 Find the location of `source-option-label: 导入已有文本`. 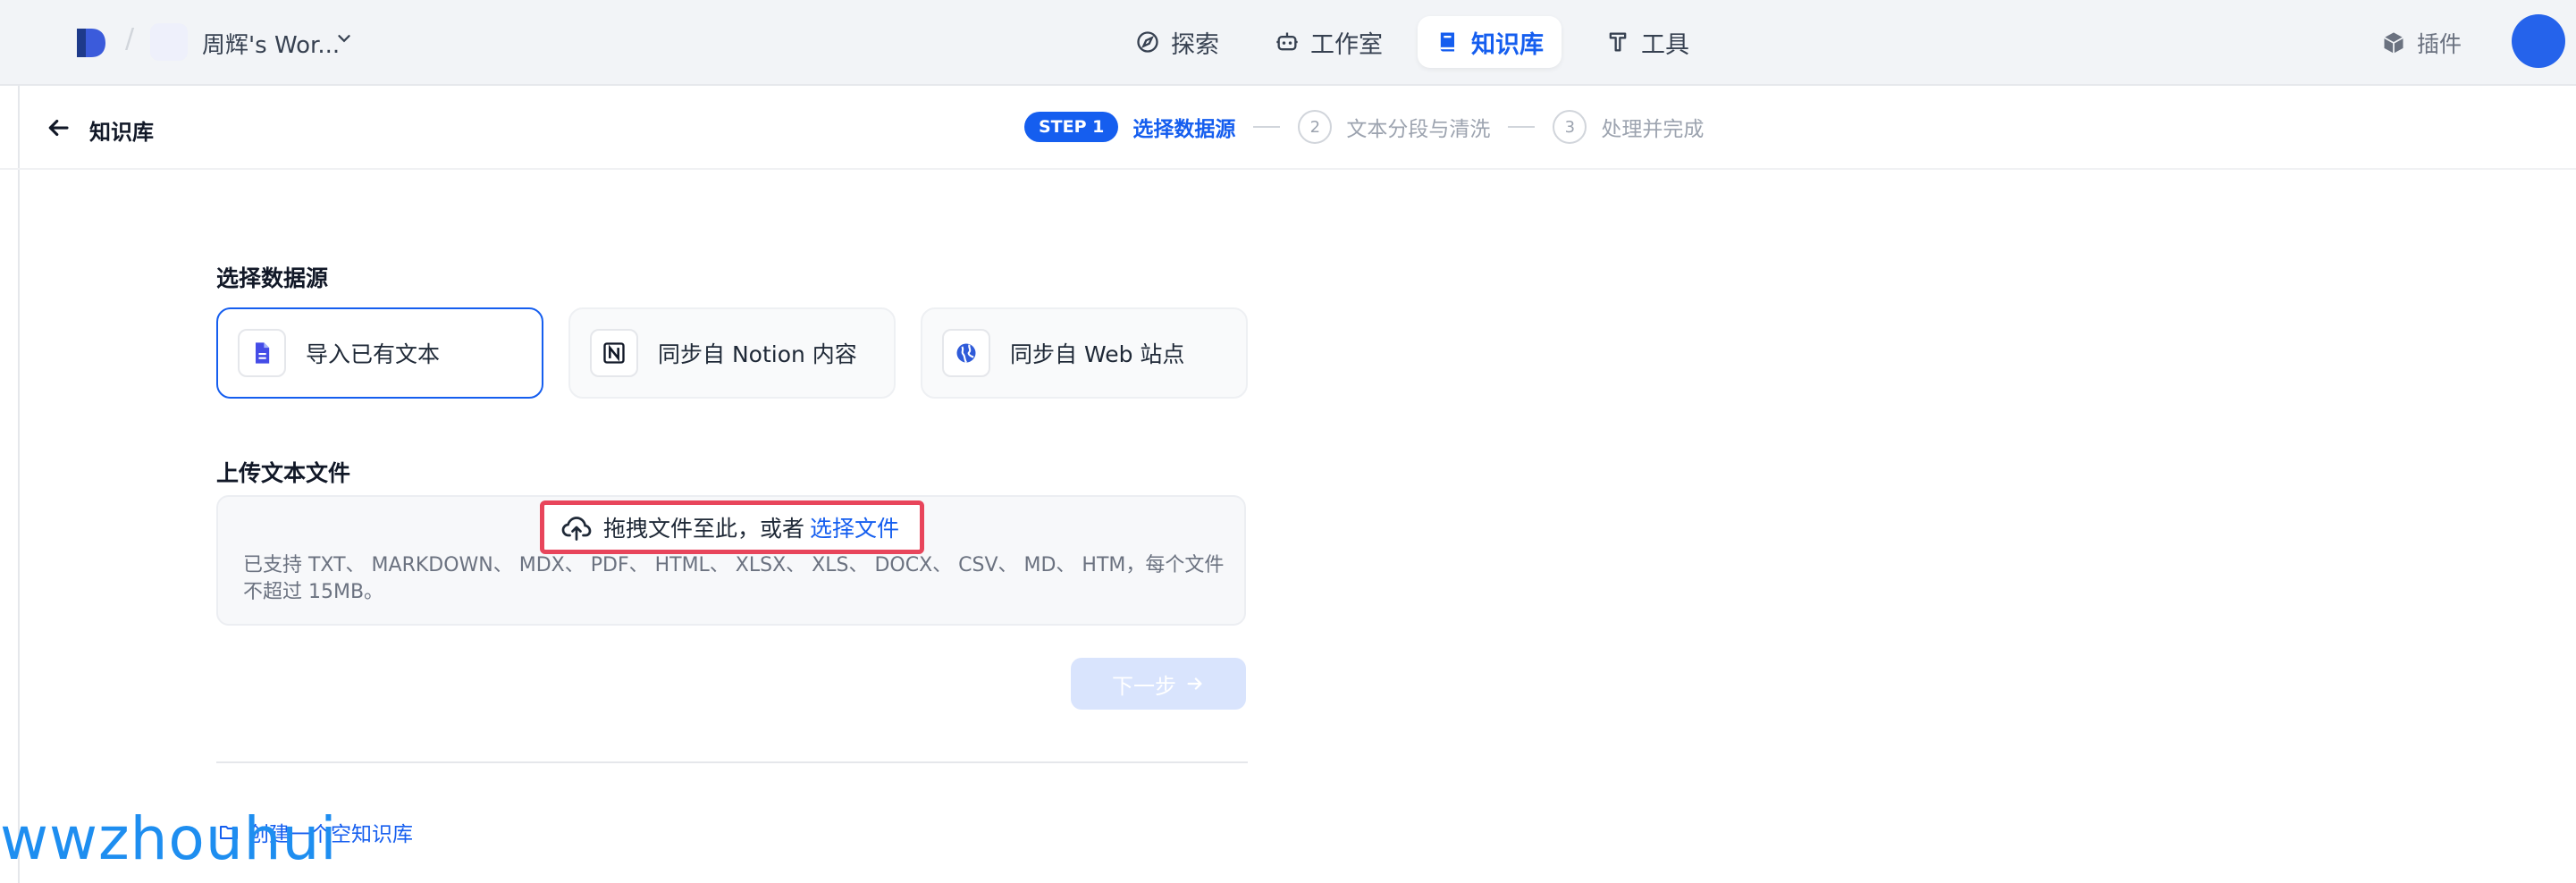

source-option-label: 导入已有文本 is located at coordinates (374, 354).